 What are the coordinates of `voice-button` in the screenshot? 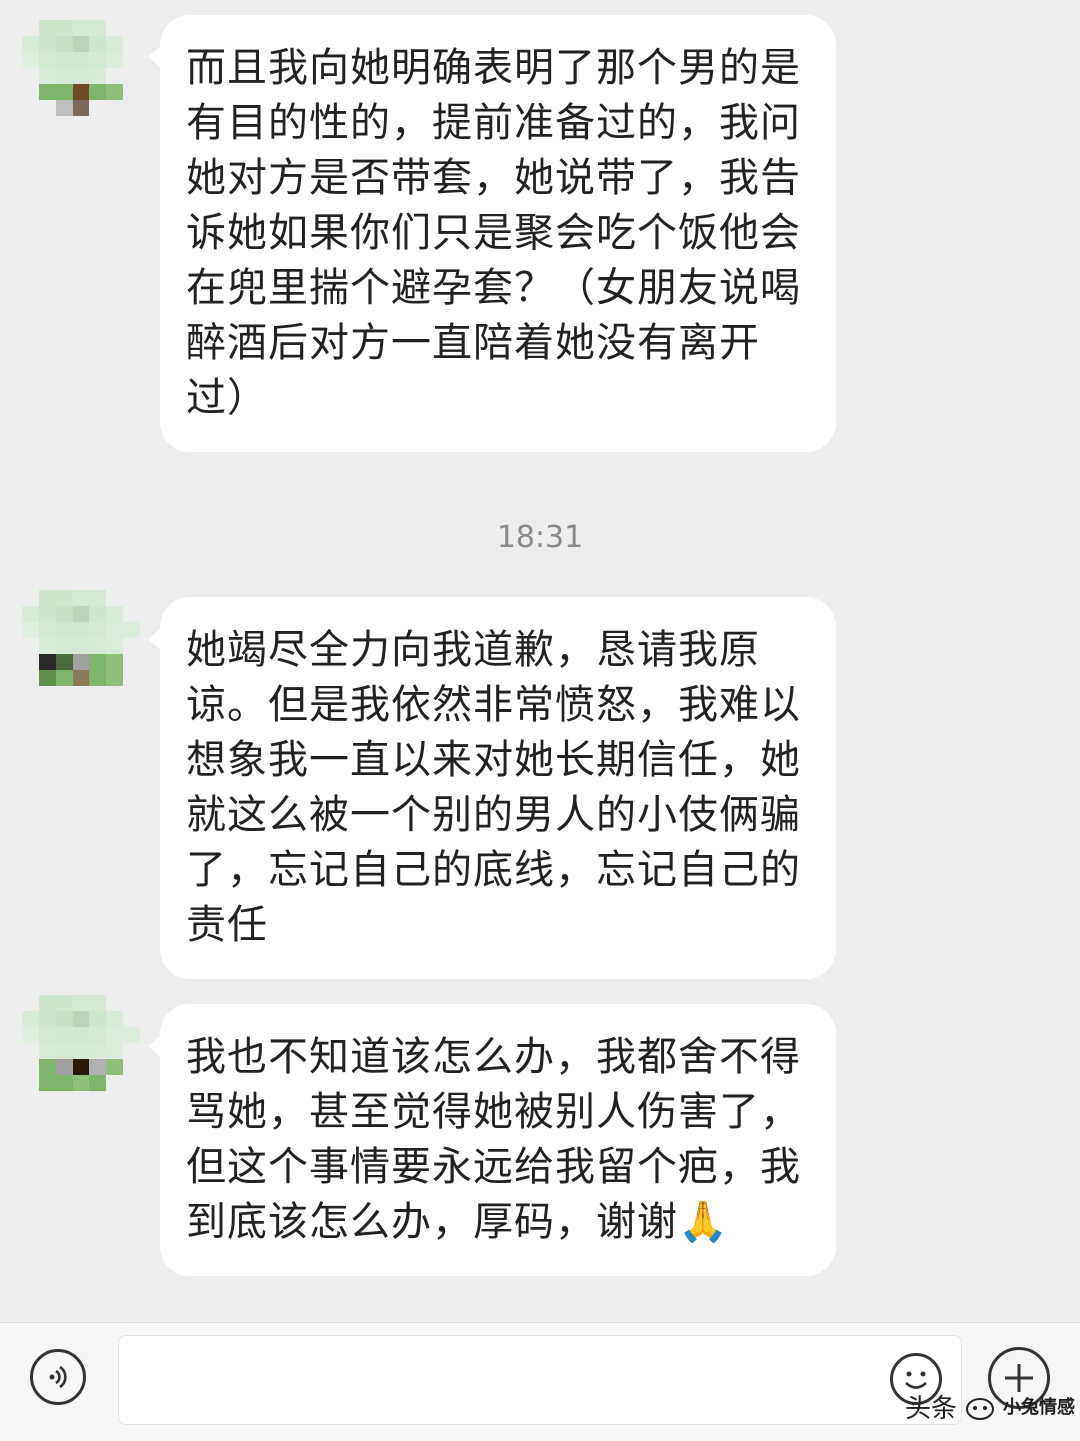 It's located at (58, 1377).